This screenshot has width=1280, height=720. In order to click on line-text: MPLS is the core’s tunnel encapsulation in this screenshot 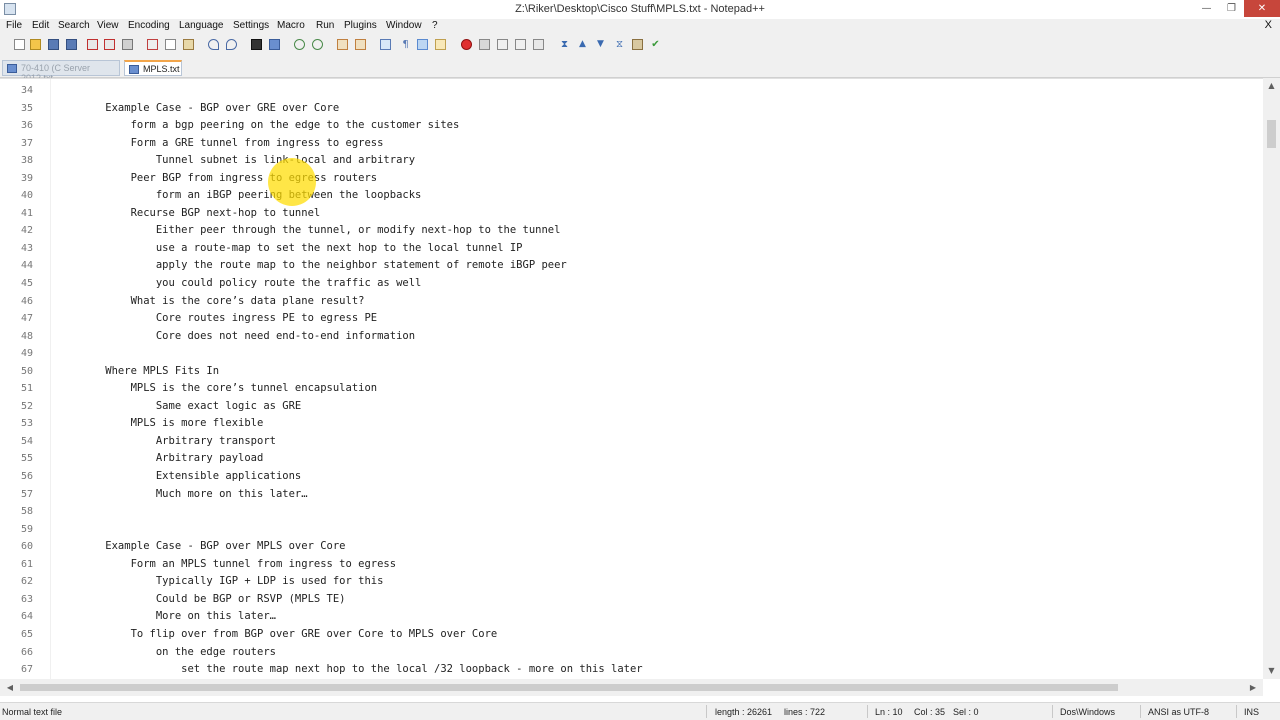, I will do `click(229, 389)`.